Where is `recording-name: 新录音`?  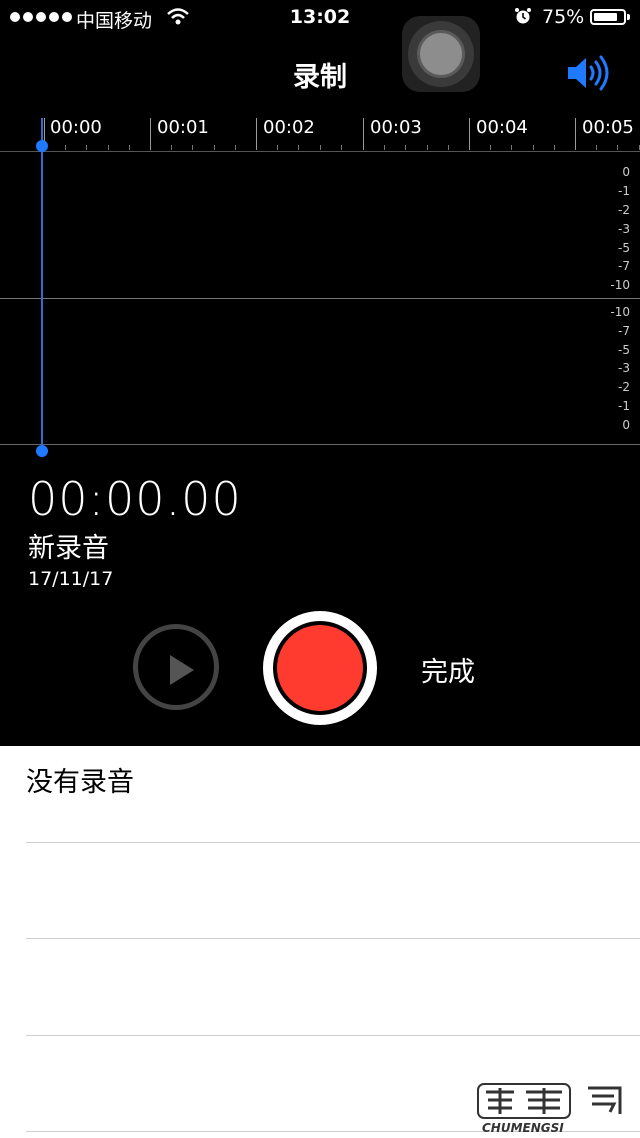 recording-name: 新录音 is located at coordinates (68, 545).